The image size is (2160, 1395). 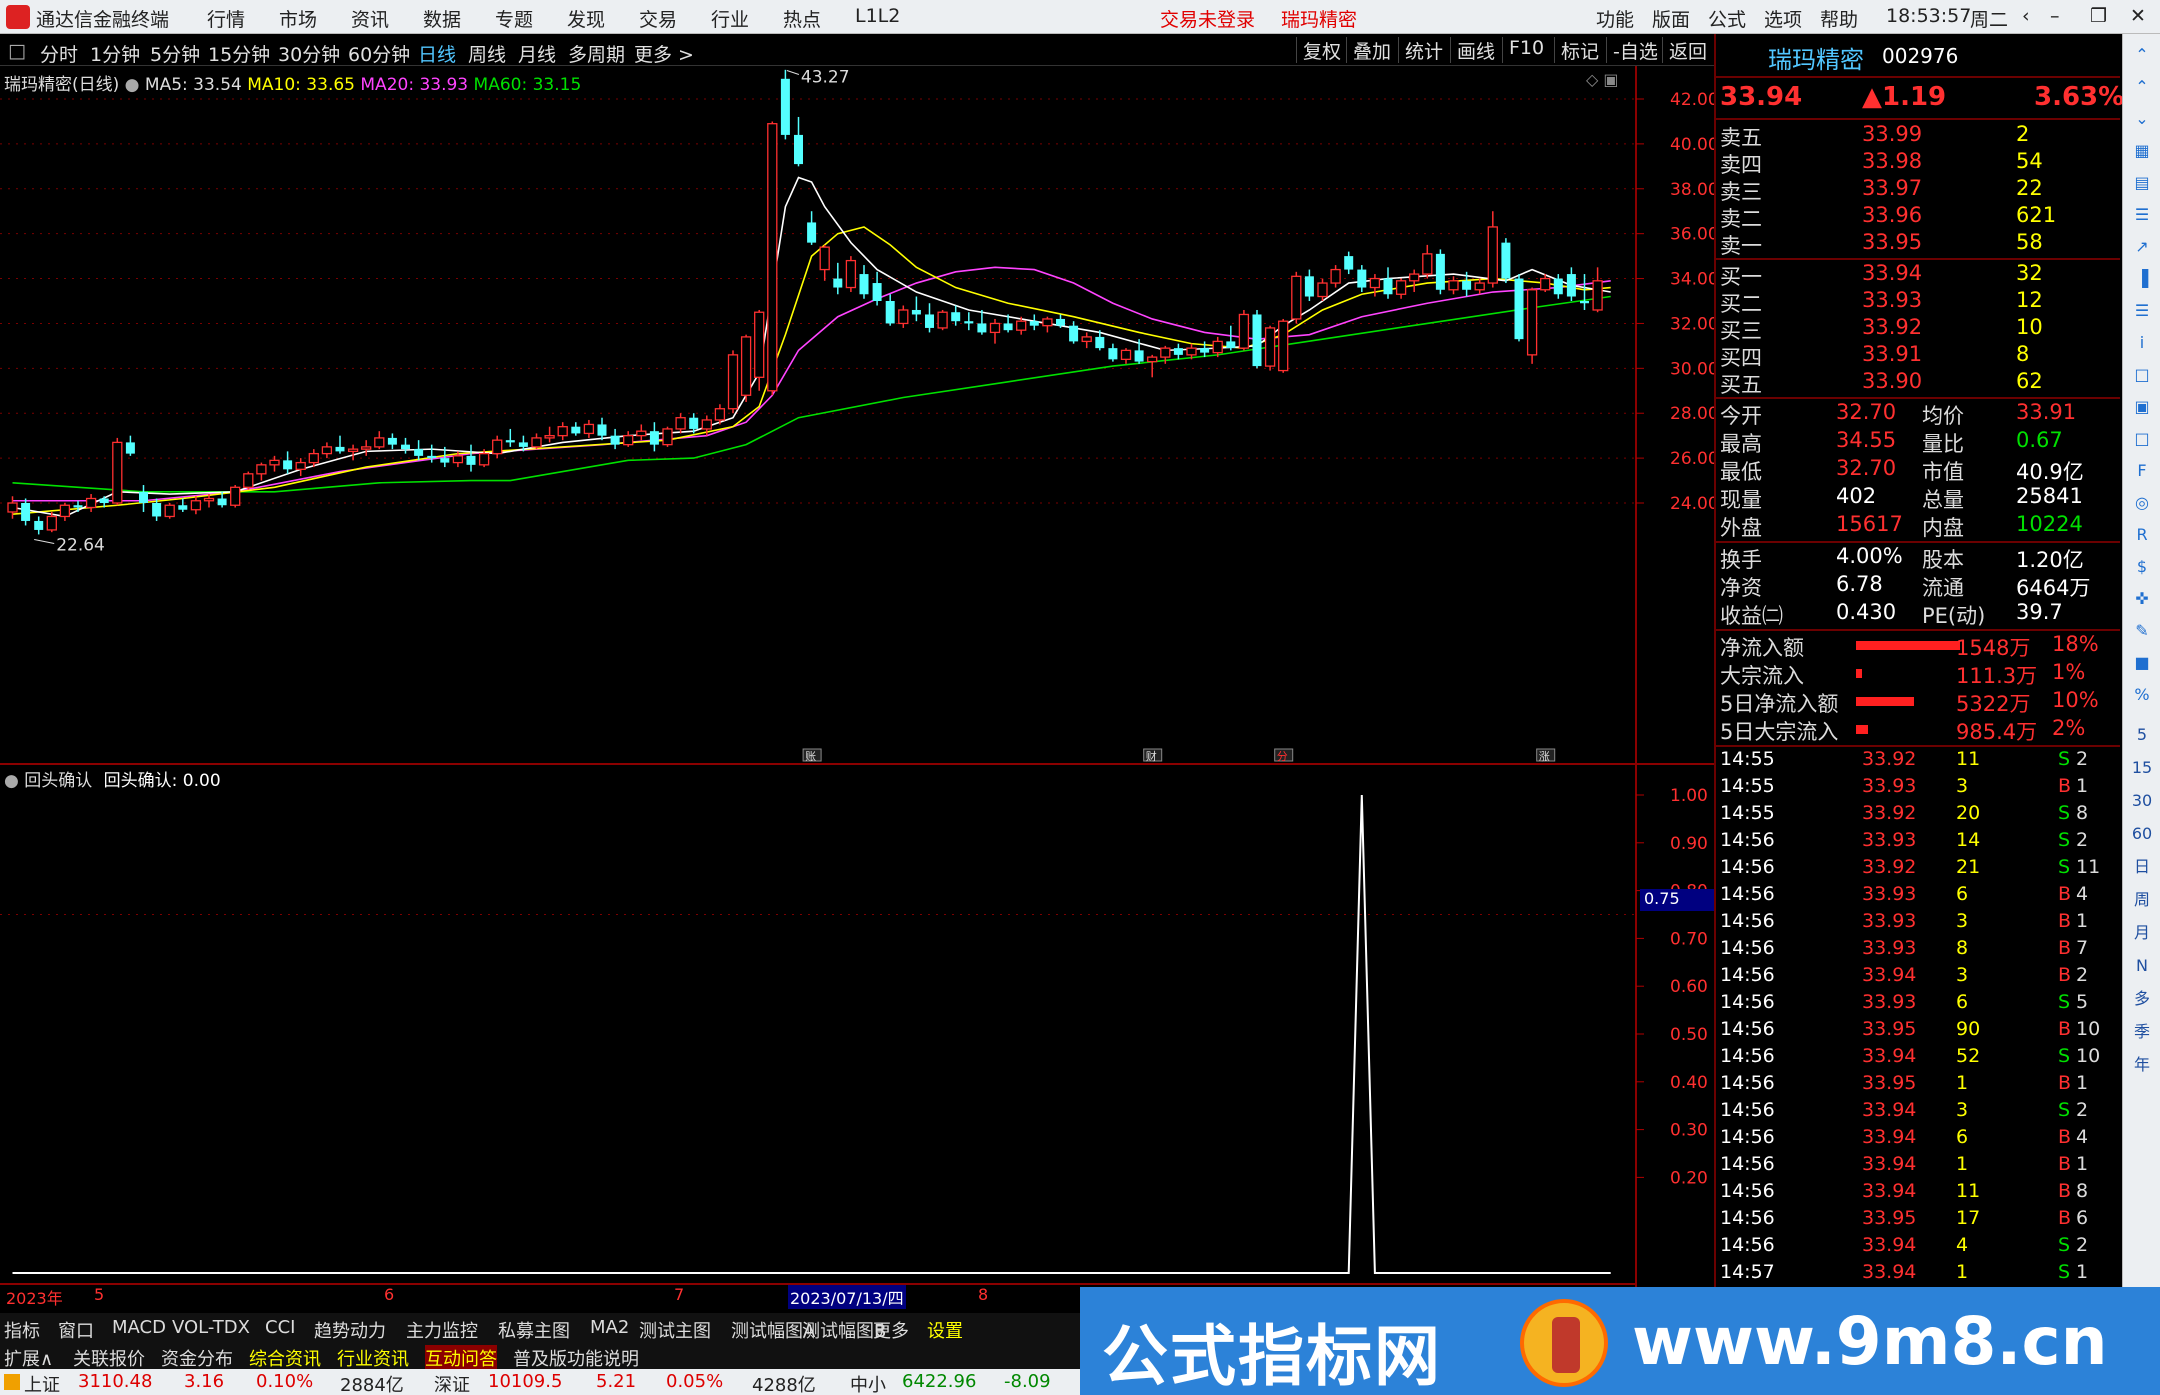 I want to click on indicator-tab: 指标, so click(x=22, y=1330).